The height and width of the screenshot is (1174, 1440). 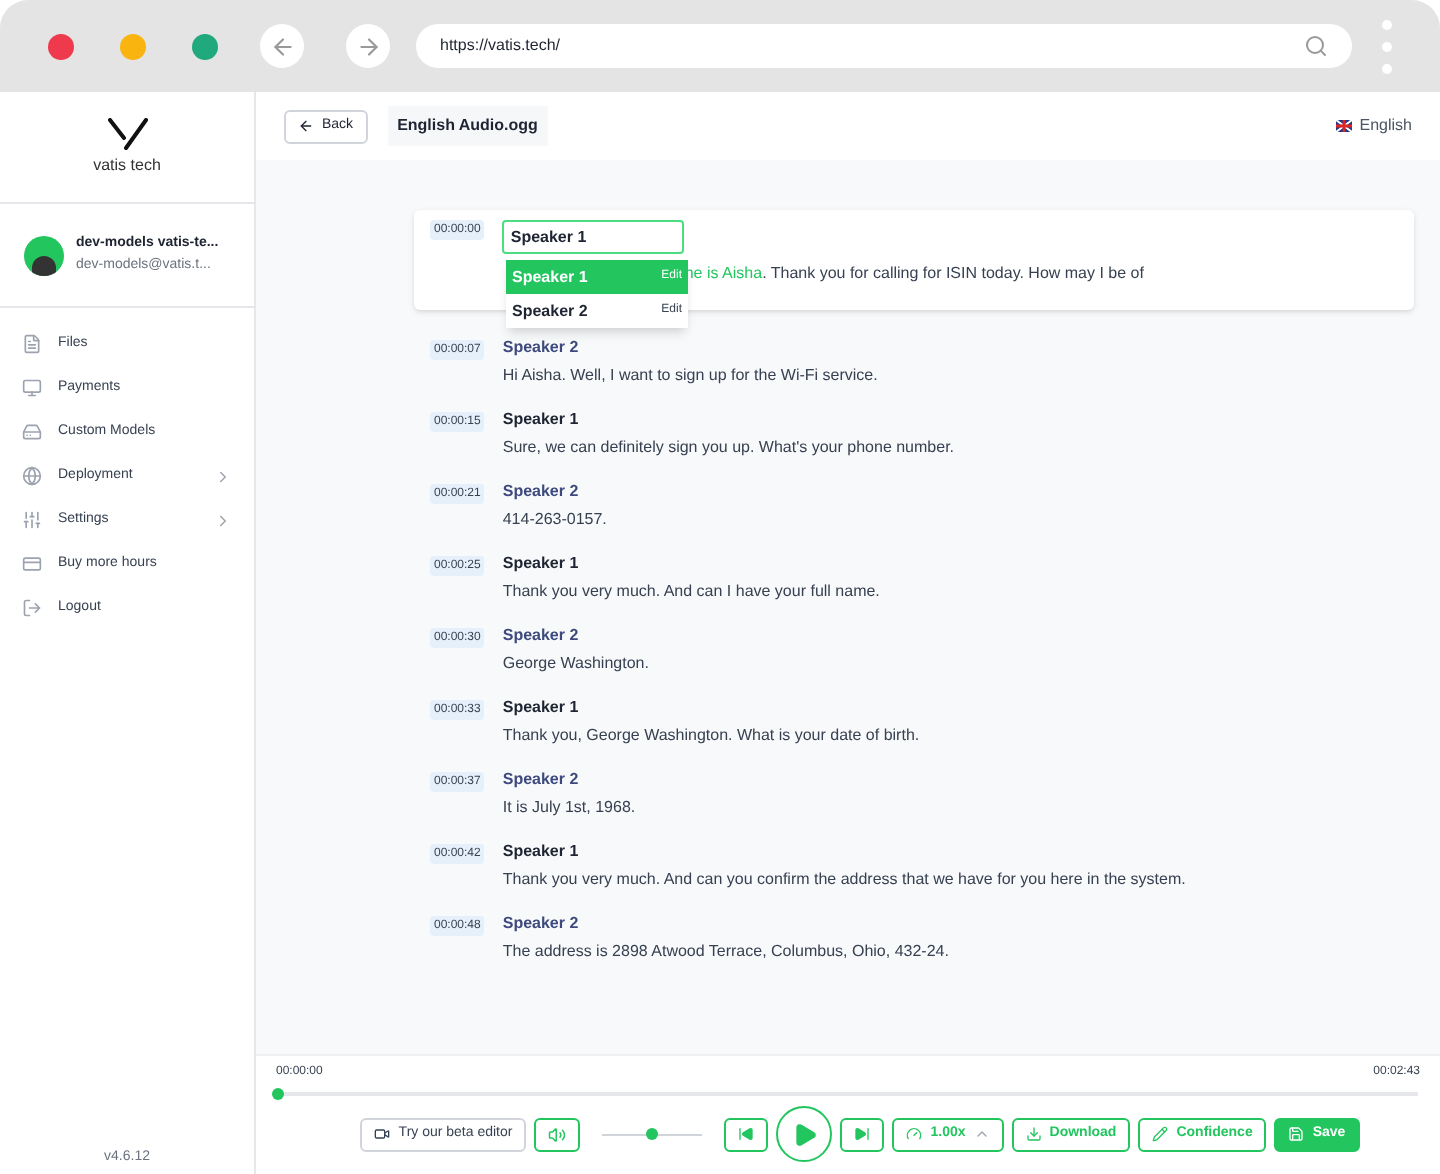 I want to click on skip-back-button, so click(x=746, y=1134).